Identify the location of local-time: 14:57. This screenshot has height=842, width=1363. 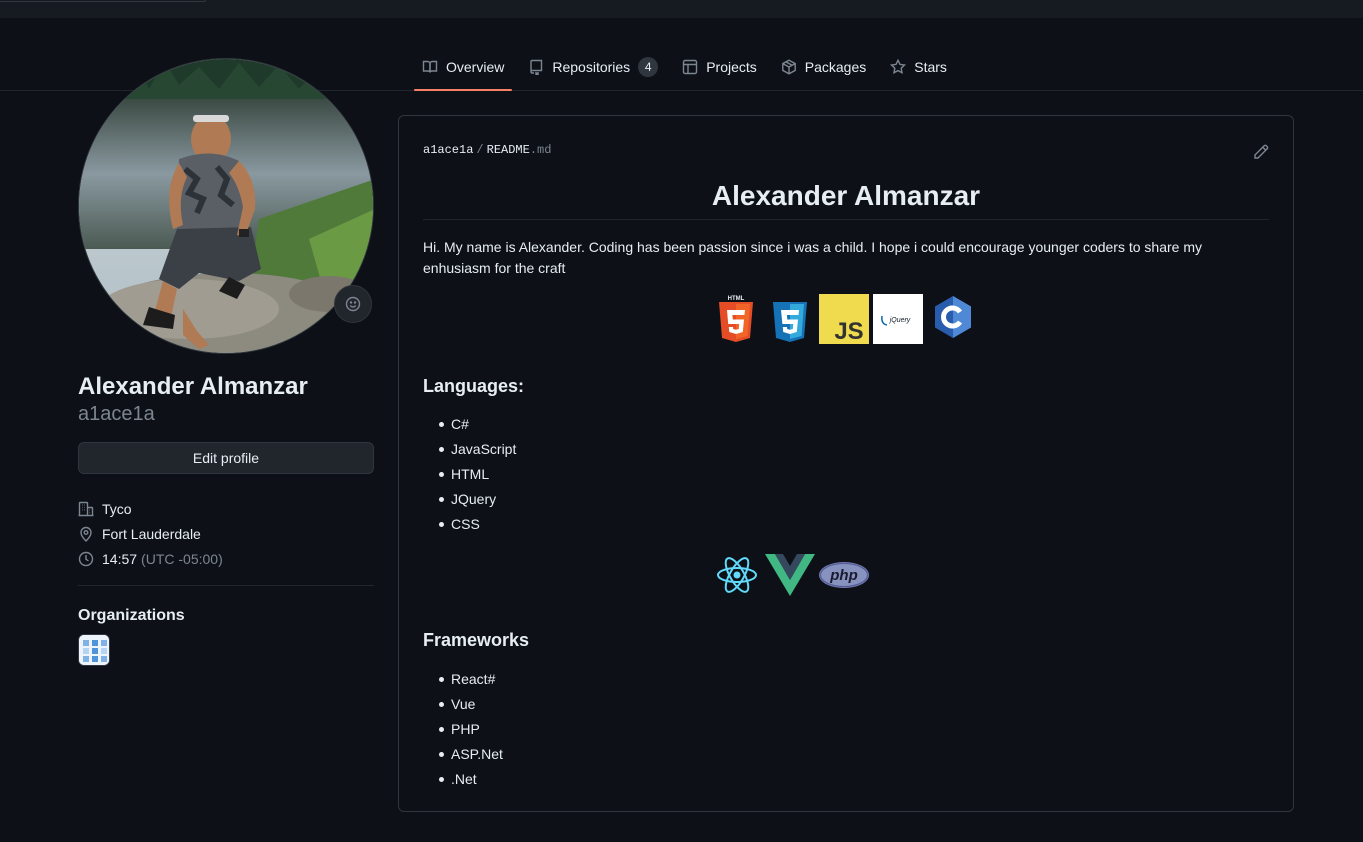
(120, 558).